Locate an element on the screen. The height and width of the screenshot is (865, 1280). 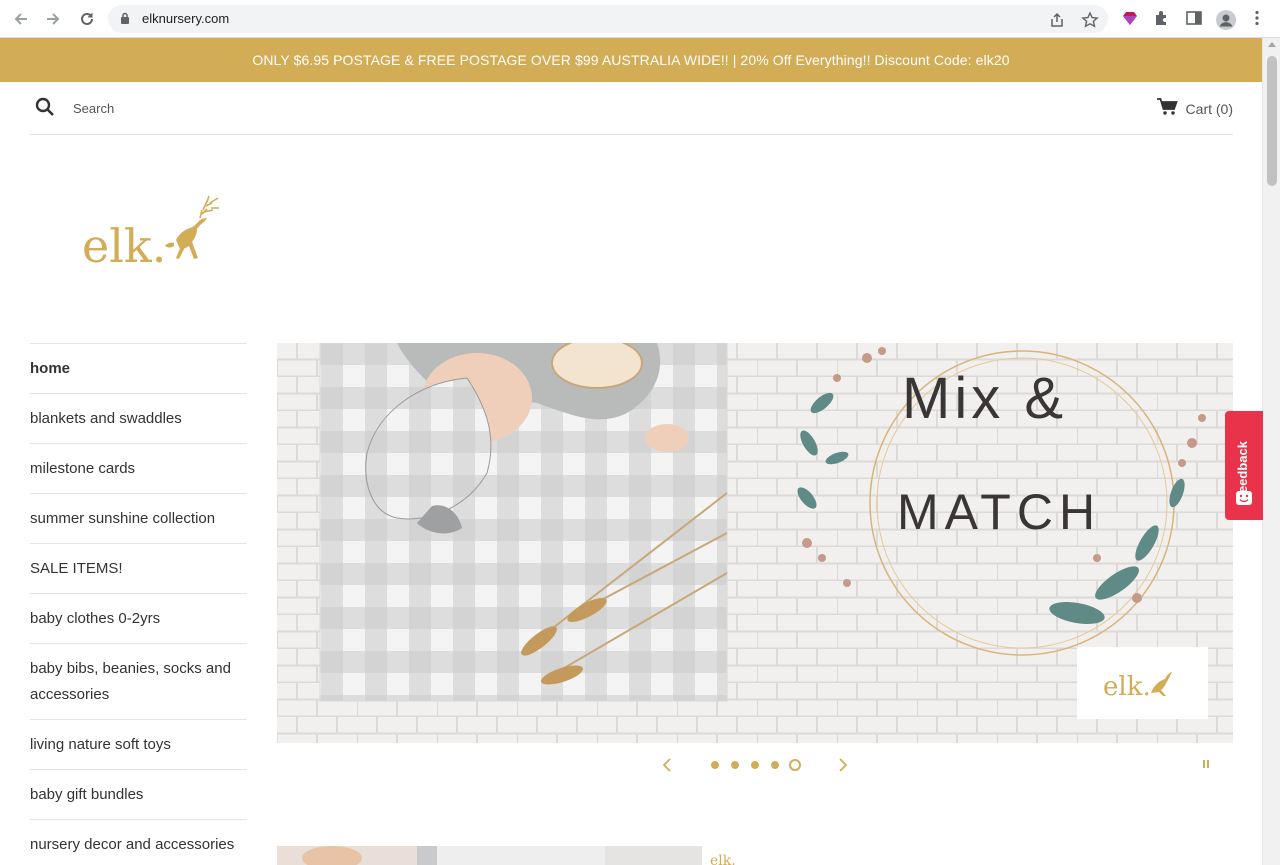
hero-headline-line2: MATCH is located at coordinates (999, 512).